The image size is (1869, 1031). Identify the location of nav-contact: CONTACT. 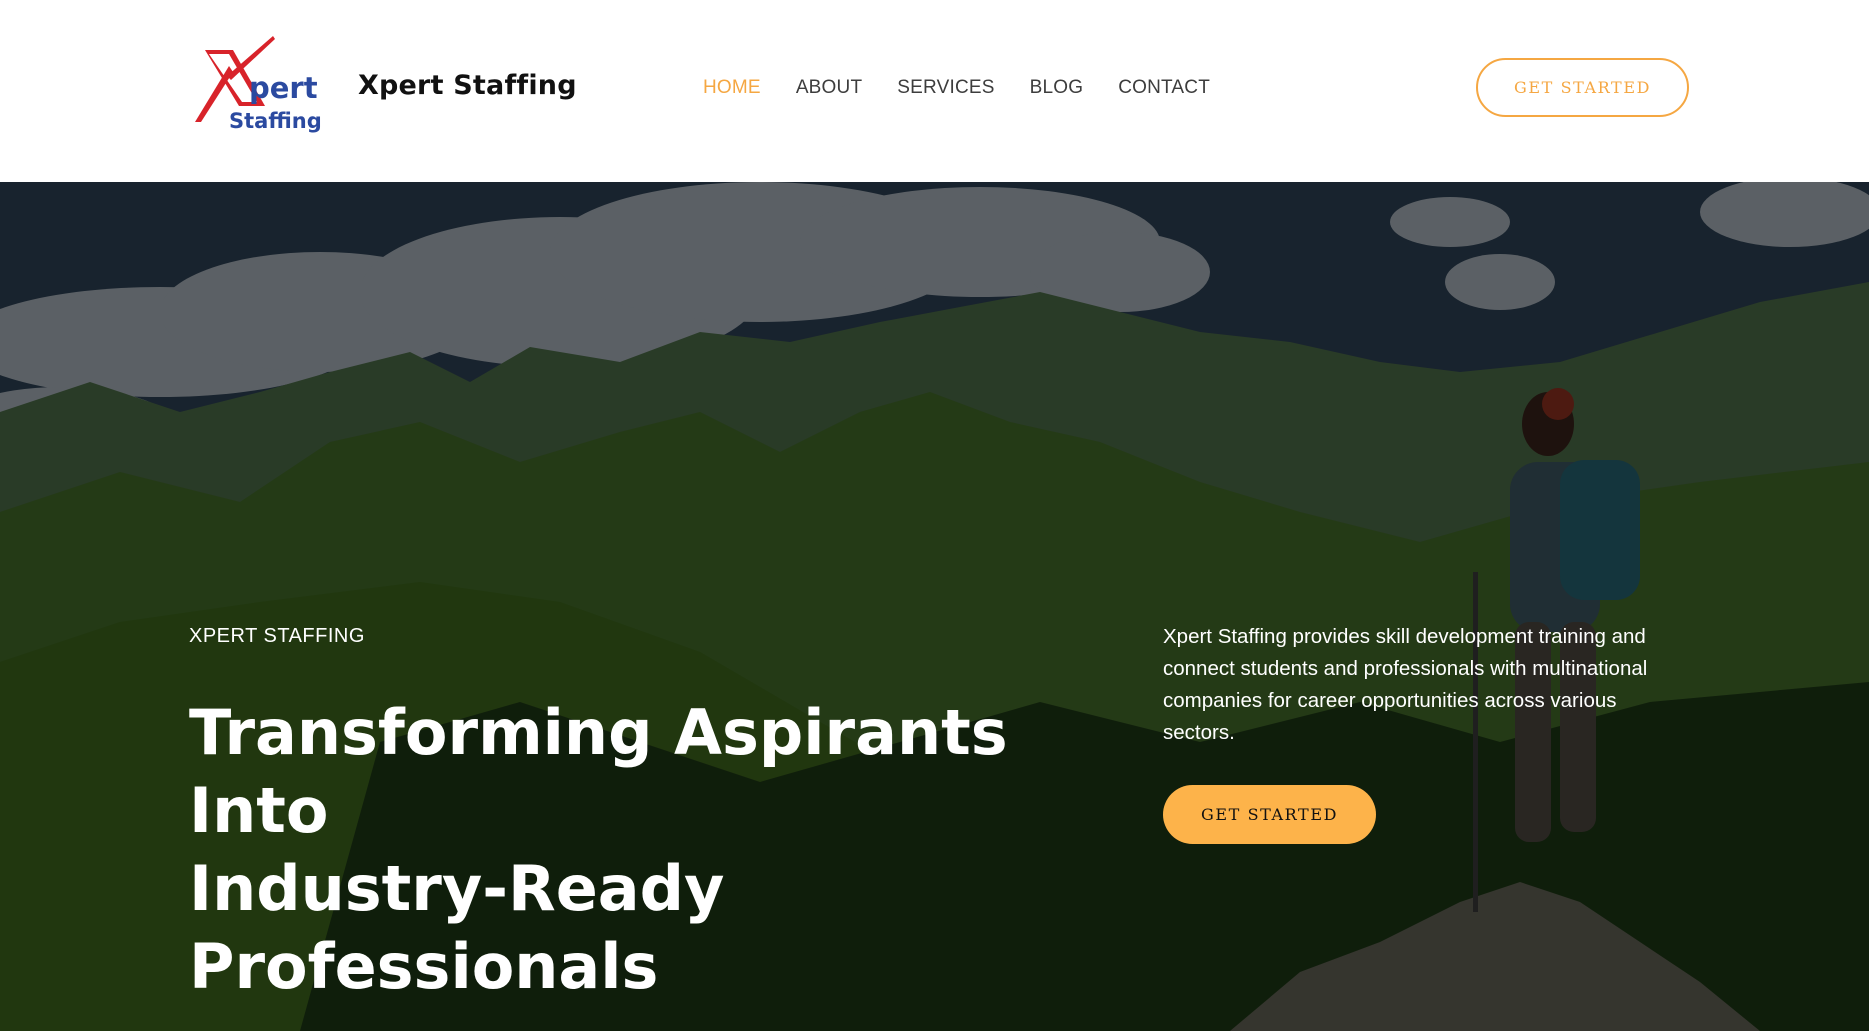
(1164, 88).